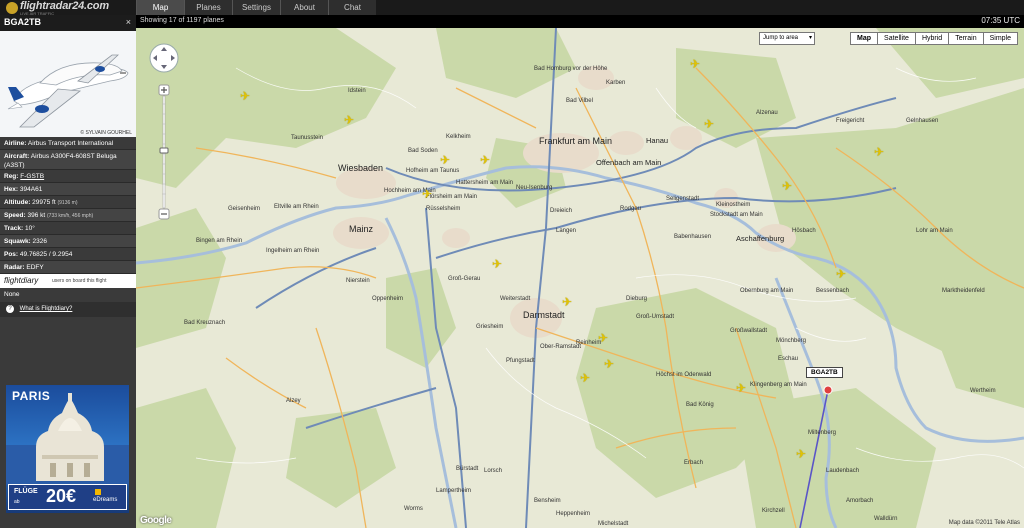 This screenshot has height=528, width=1024. Describe the element at coordinates (17, 202) in the screenshot. I see `altitude-label: Altitude:` at that location.